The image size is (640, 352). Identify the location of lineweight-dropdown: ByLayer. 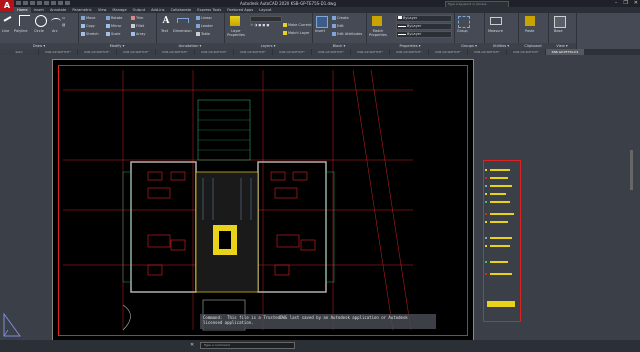
(424, 26).